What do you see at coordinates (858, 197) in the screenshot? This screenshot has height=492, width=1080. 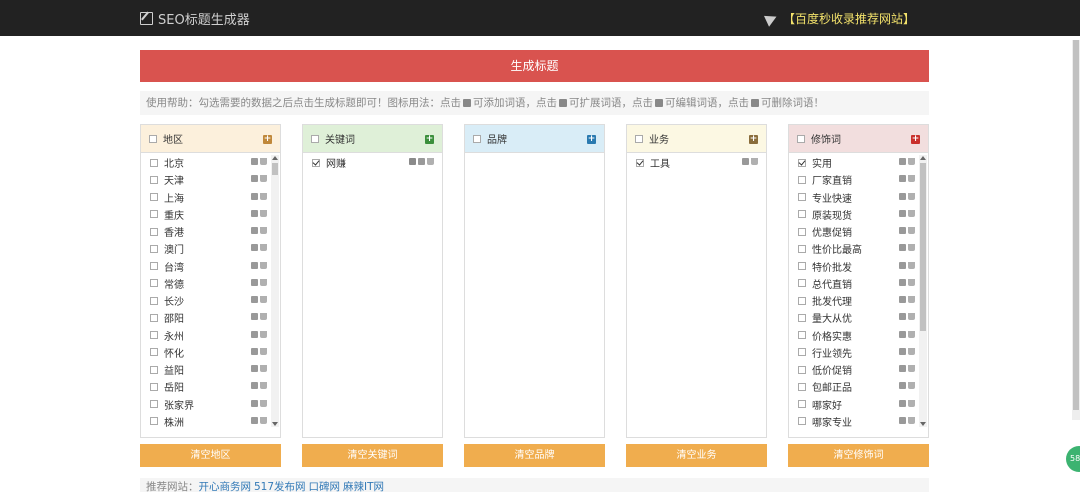 I see `list-item: 专业快速` at bounding box center [858, 197].